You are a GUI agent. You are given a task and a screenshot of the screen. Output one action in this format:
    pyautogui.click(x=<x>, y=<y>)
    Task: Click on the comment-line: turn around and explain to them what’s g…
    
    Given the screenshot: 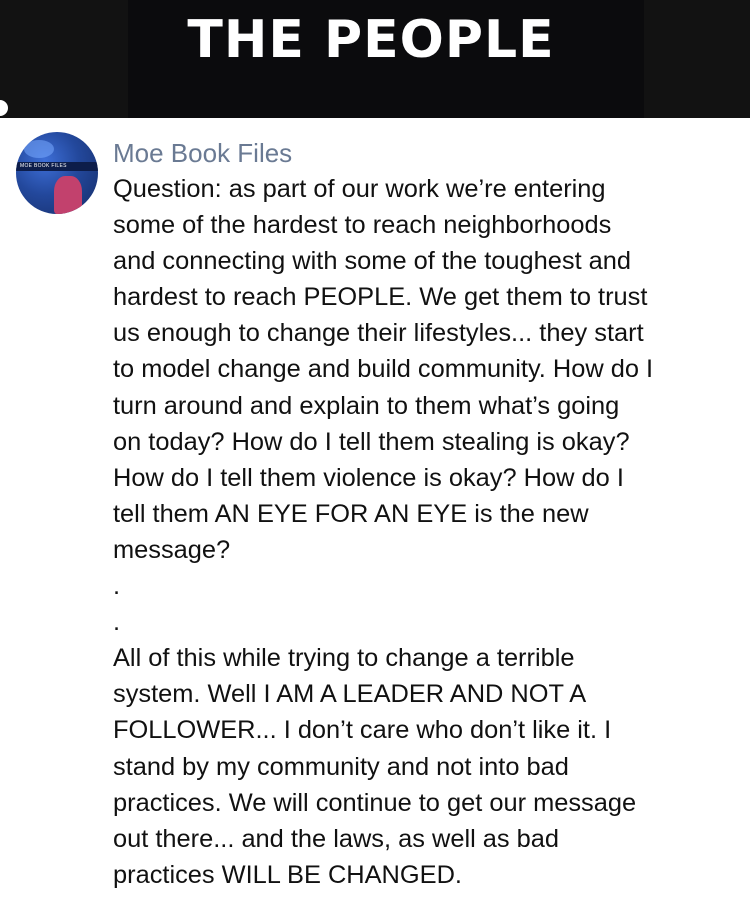 What is the action you would take?
    pyautogui.click(x=366, y=405)
    